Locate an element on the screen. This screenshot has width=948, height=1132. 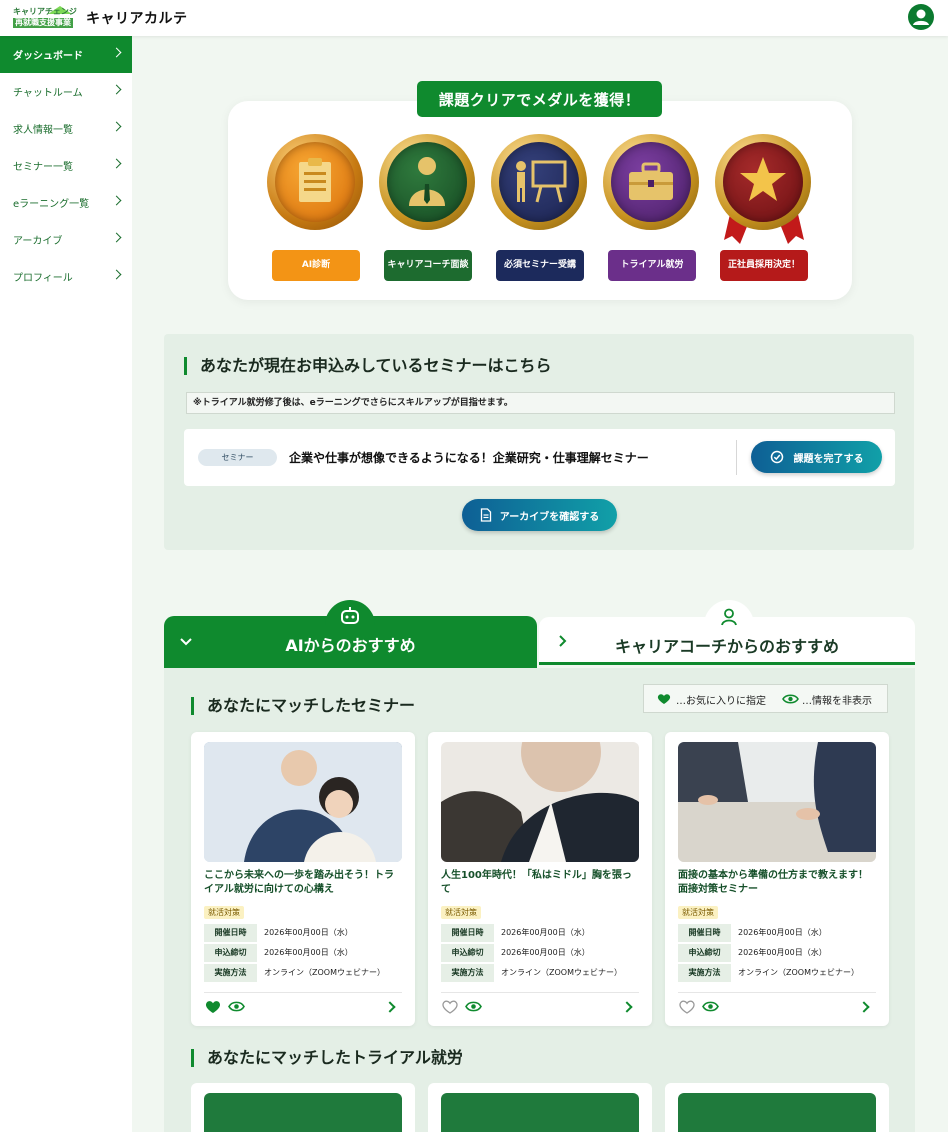
robot-icon is located at coordinates (350, 615).